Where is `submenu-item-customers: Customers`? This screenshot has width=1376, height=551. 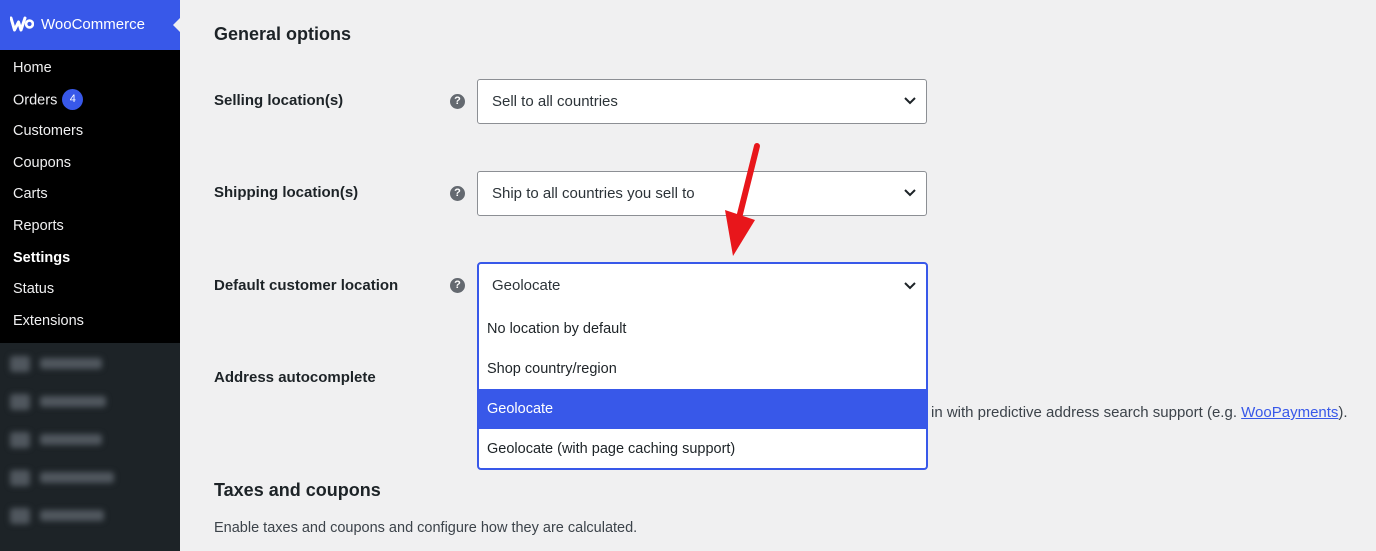 submenu-item-customers: Customers is located at coordinates (48, 131).